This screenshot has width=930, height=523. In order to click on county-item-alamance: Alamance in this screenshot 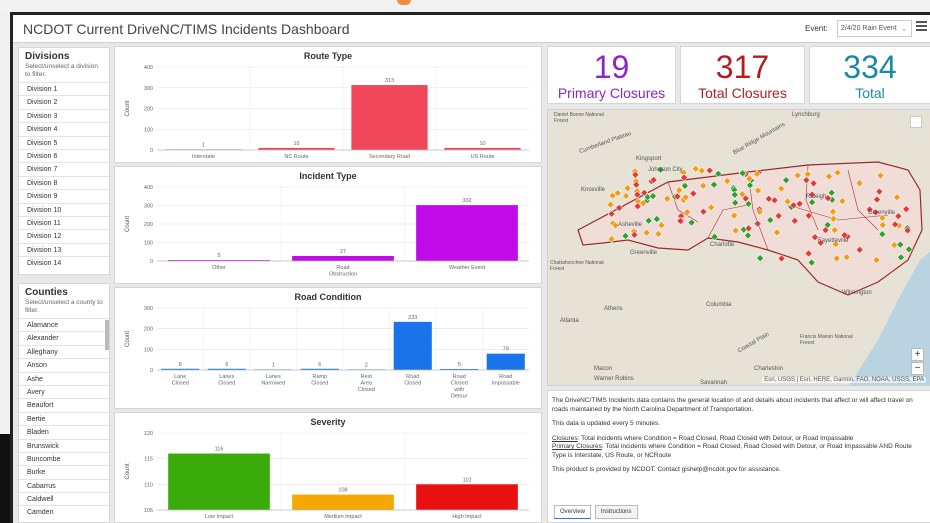, I will do `click(64, 324)`.